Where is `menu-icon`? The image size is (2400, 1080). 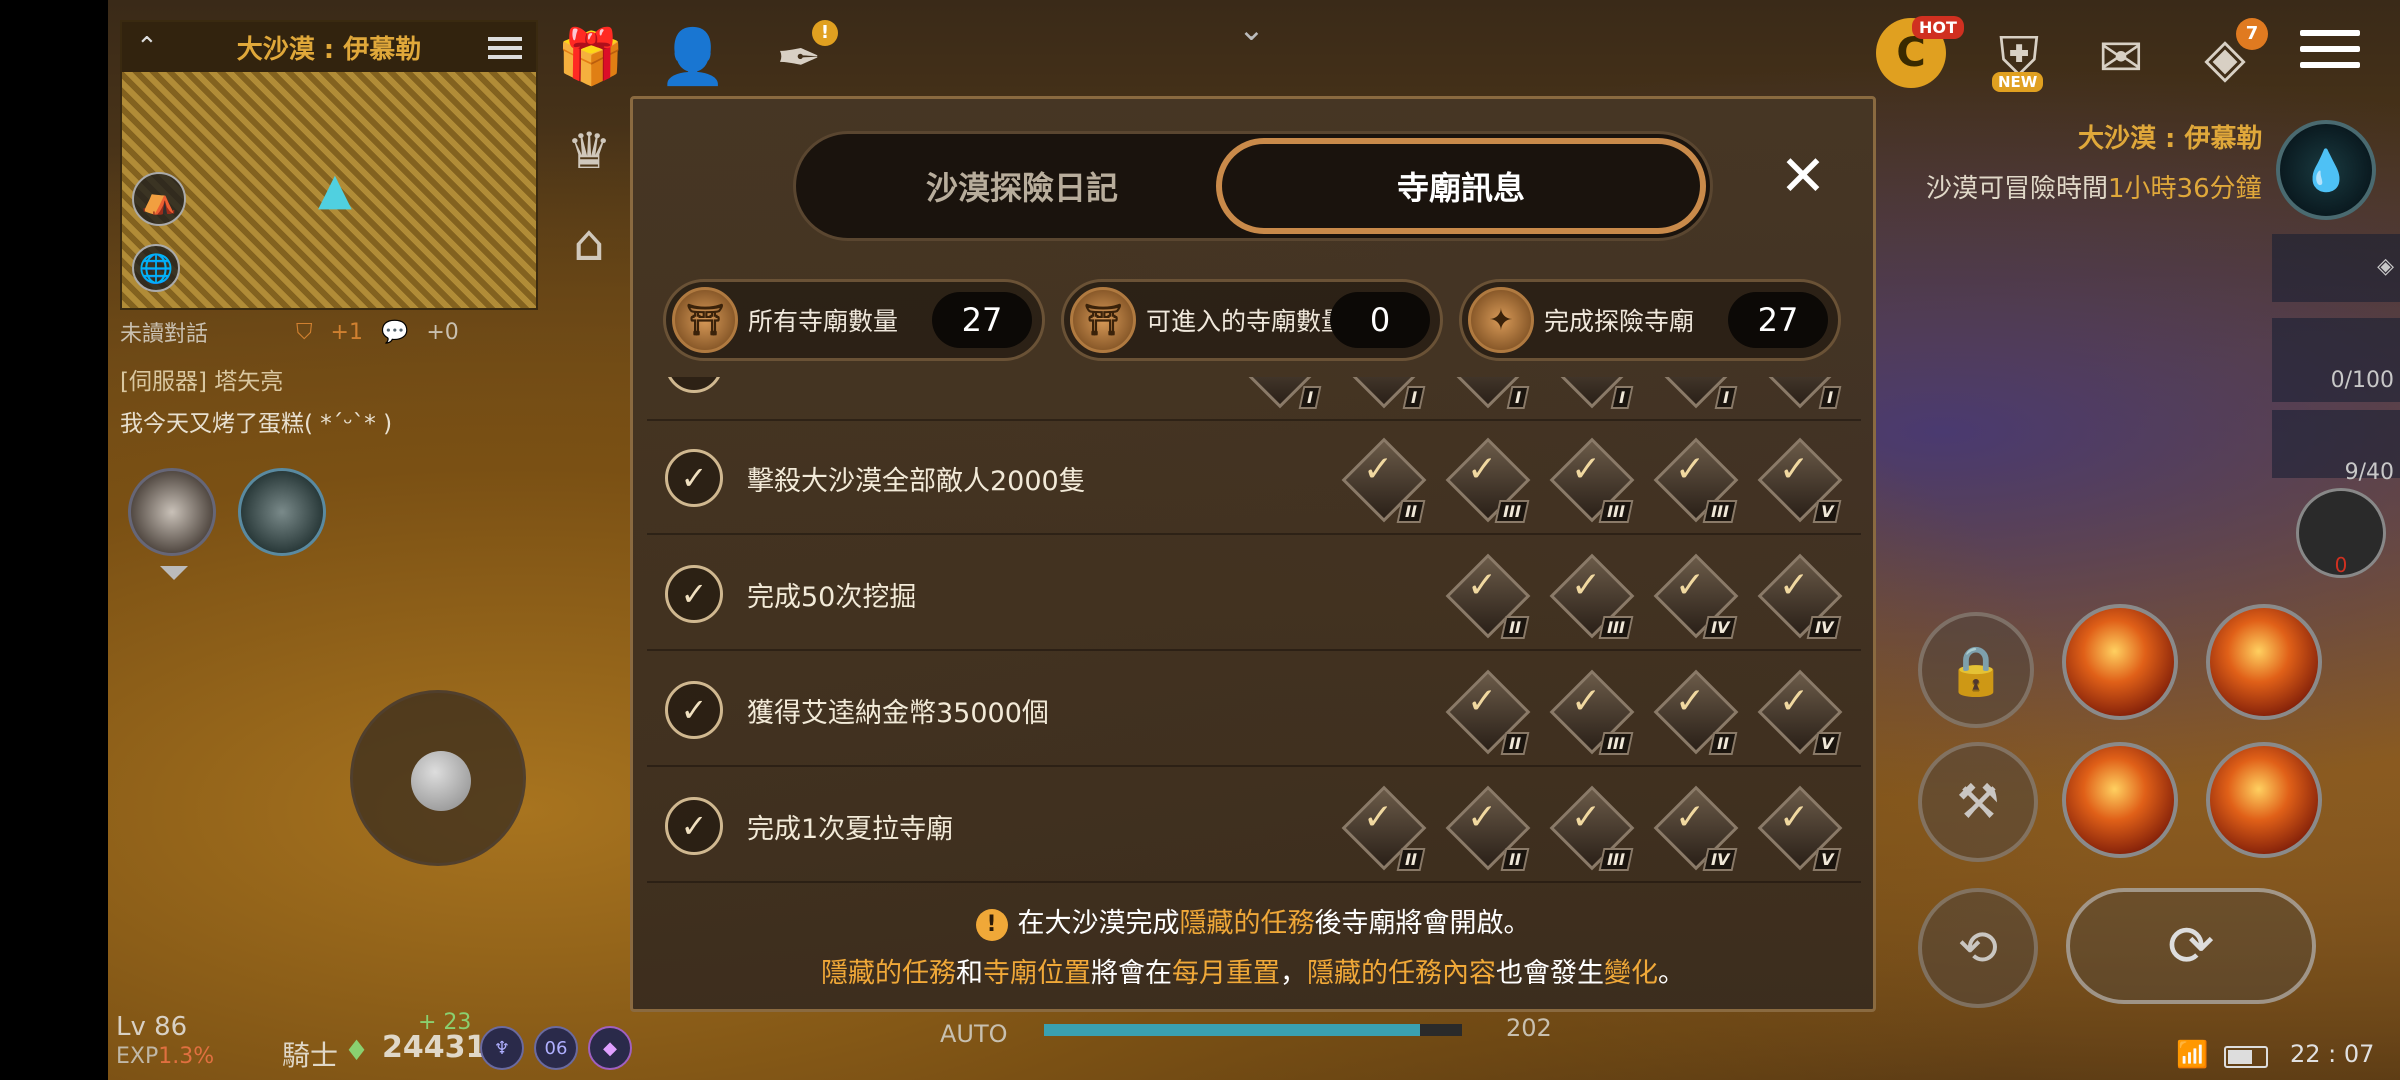 menu-icon is located at coordinates (2330, 53).